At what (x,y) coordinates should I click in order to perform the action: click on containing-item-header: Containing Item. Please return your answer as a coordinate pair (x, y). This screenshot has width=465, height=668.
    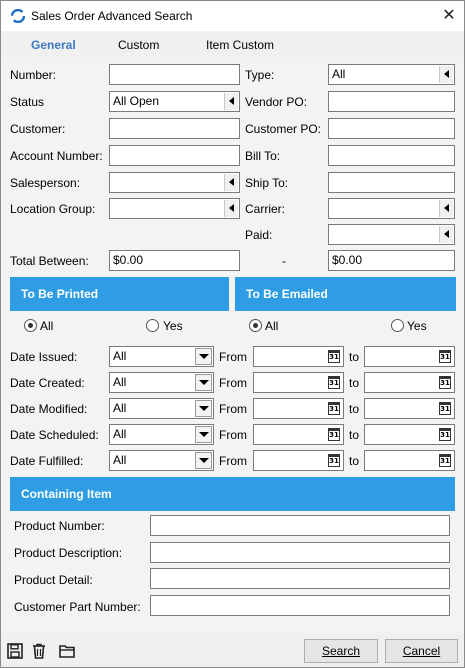
    Looking at the image, I should click on (232, 494).